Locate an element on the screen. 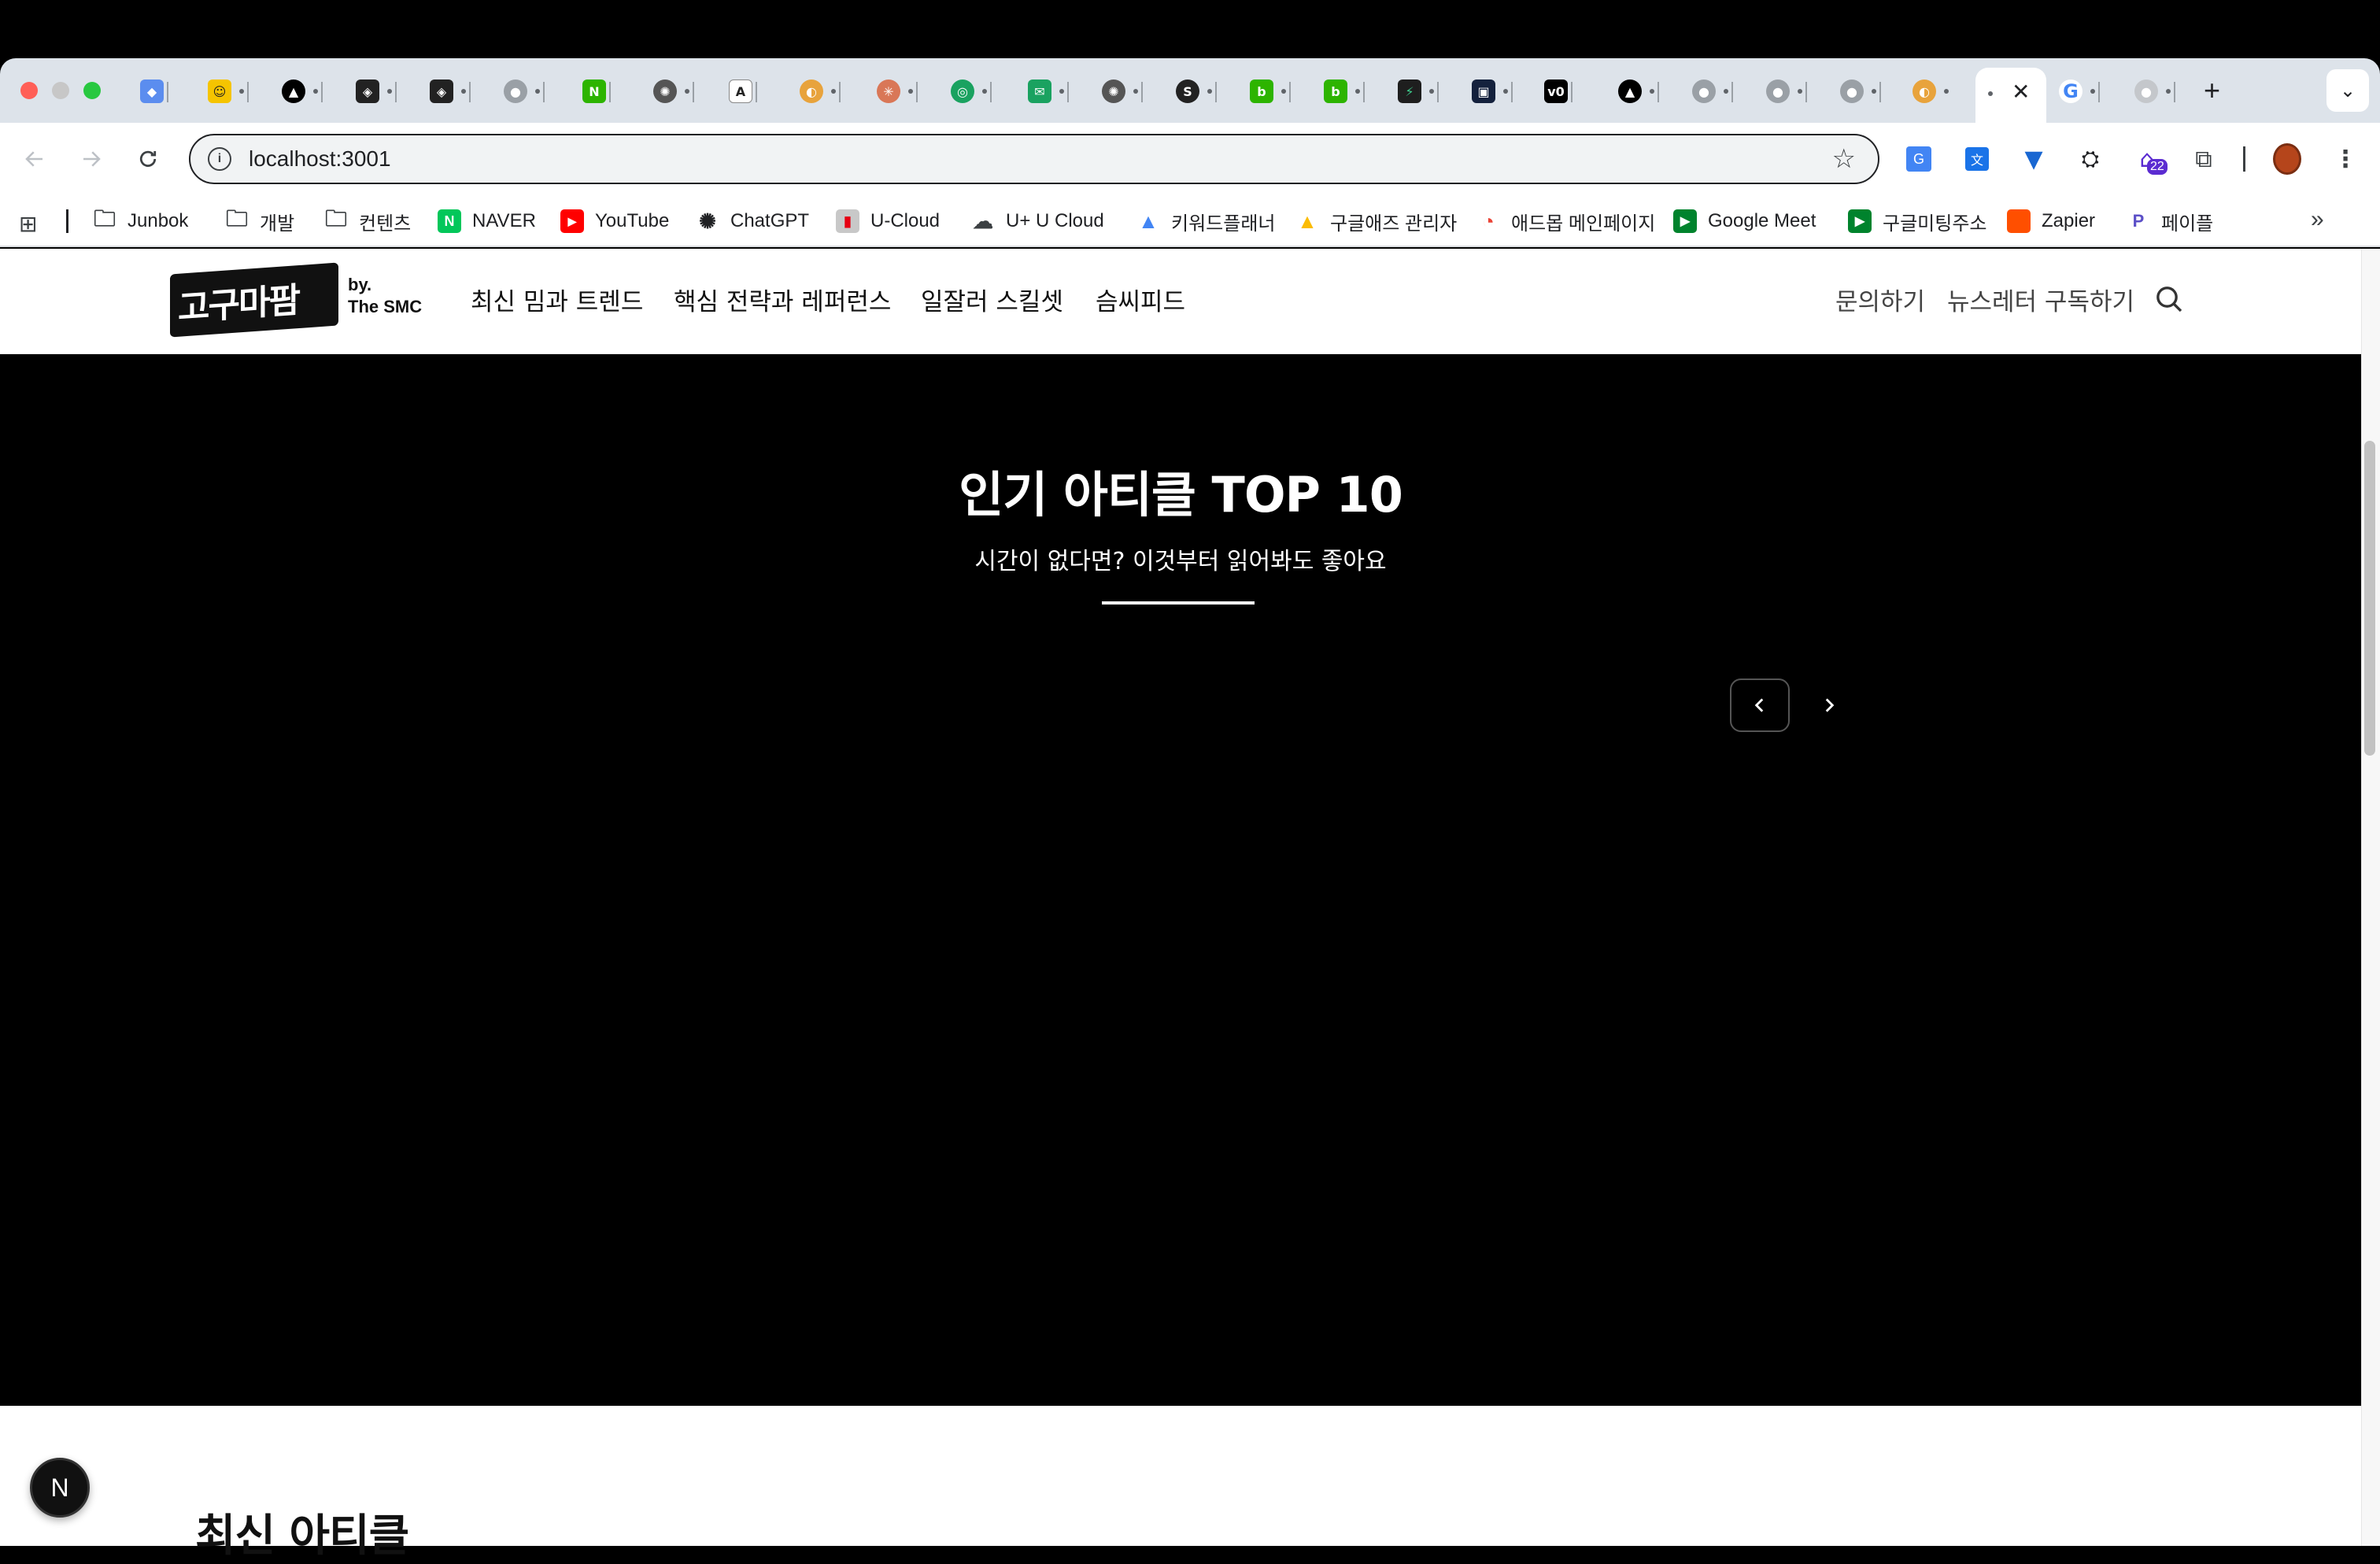  browser-tab: N is located at coordinates (596, 91).